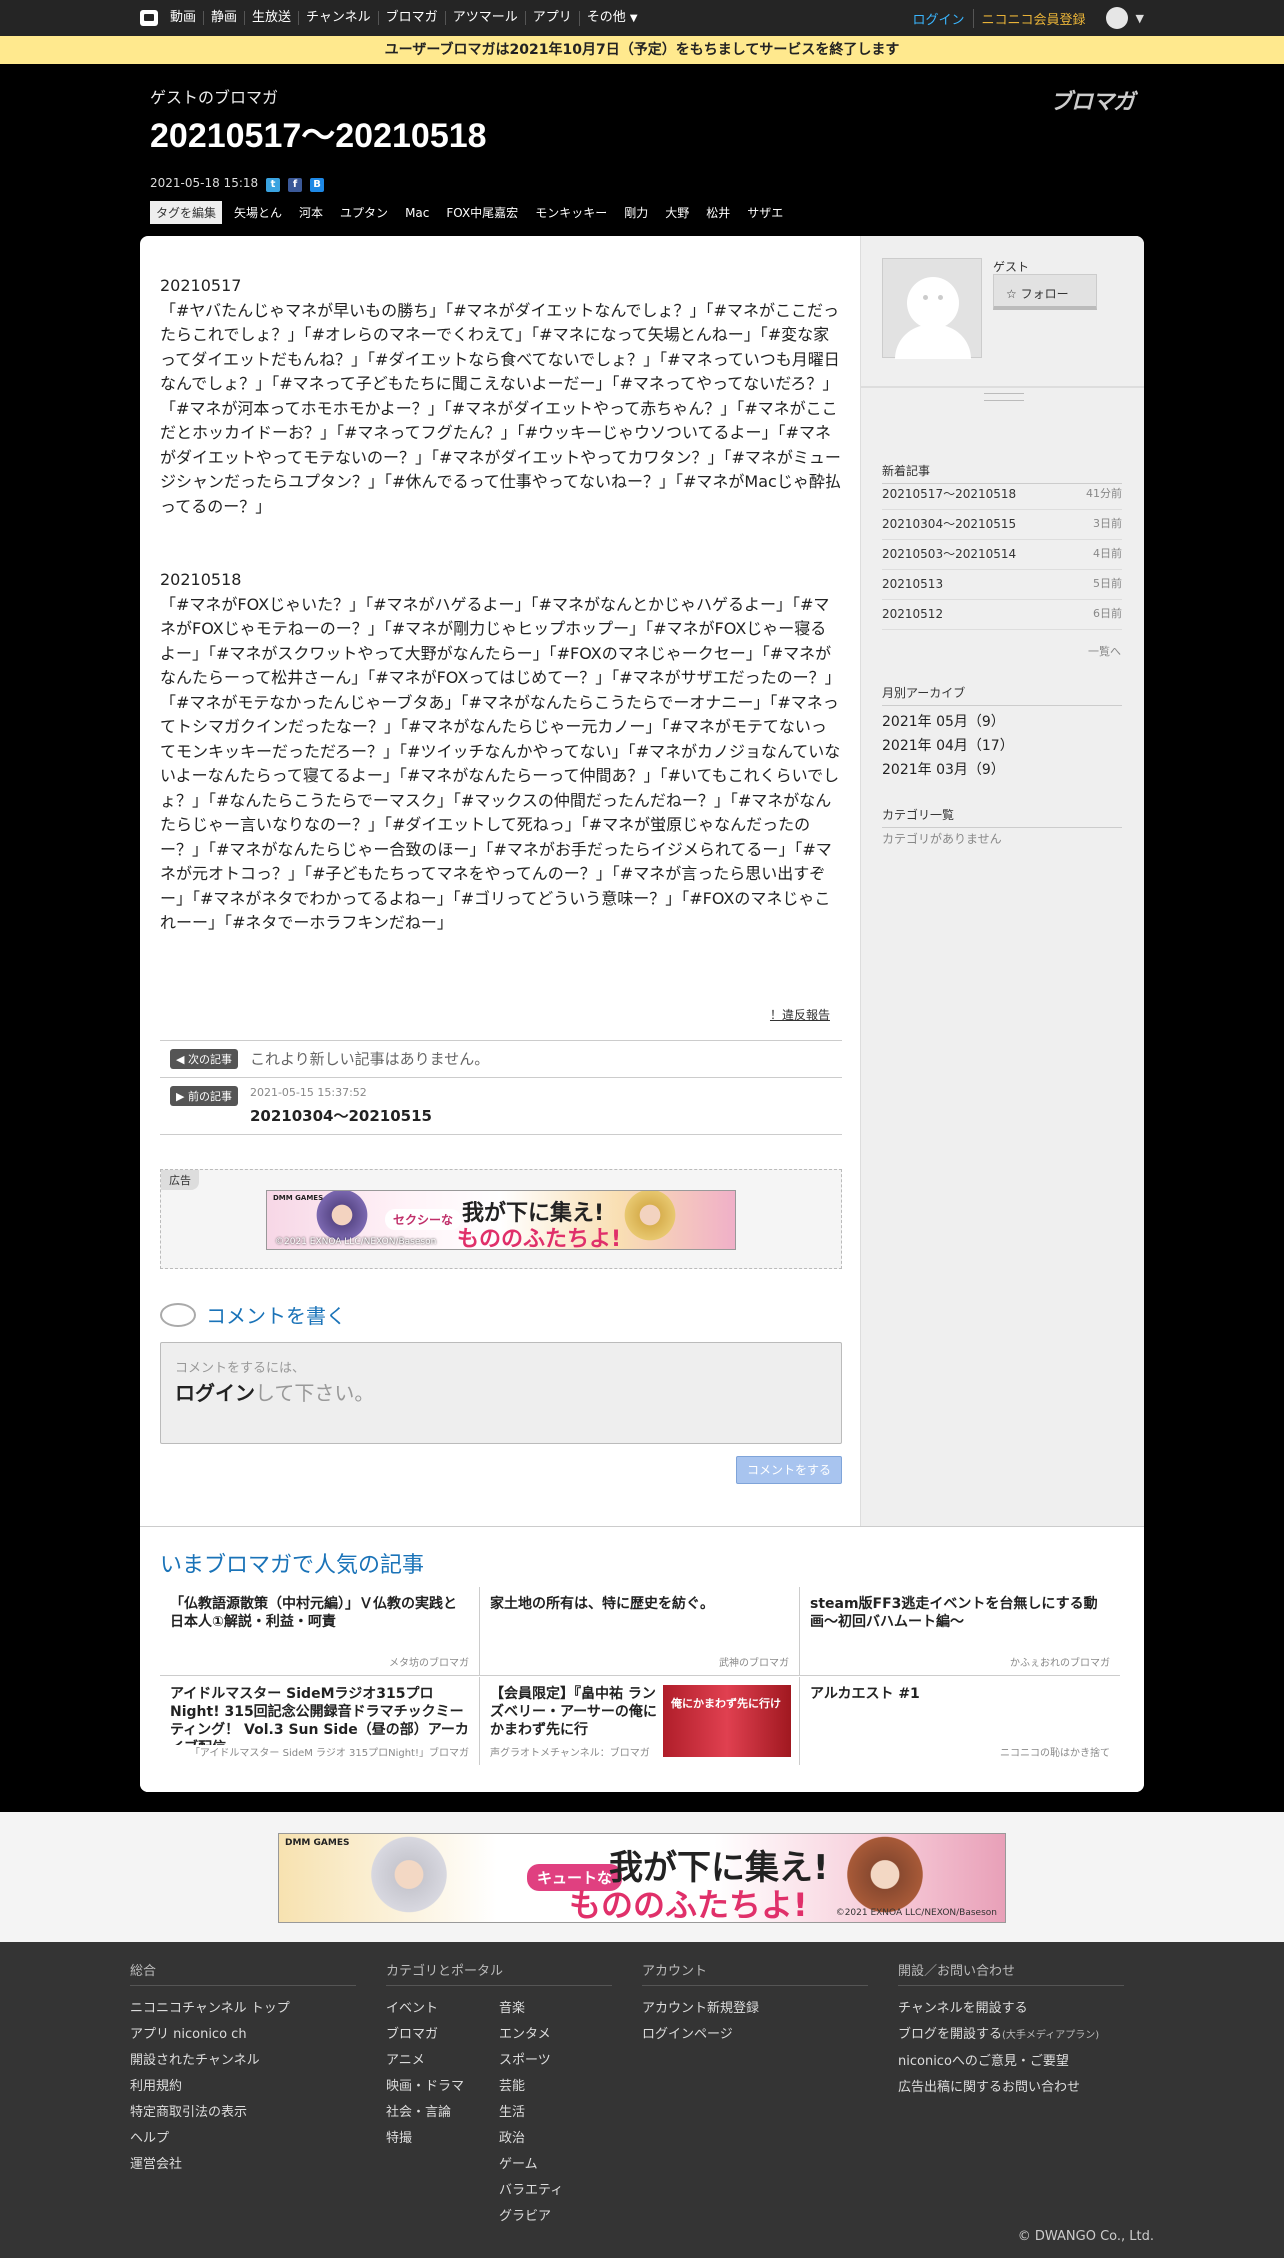 This screenshot has width=1284, height=2258. I want to click on register-link: ニコニコ会員登録, so click(1029, 18).